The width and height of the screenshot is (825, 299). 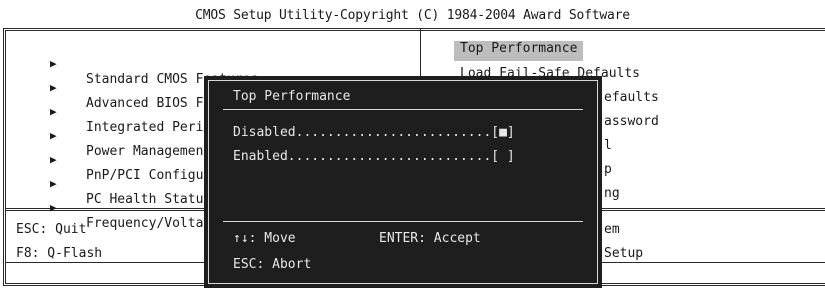 What do you see at coordinates (403, 221) in the screenshot?
I see `dialog-hint-separator` at bounding box center [403, 221].